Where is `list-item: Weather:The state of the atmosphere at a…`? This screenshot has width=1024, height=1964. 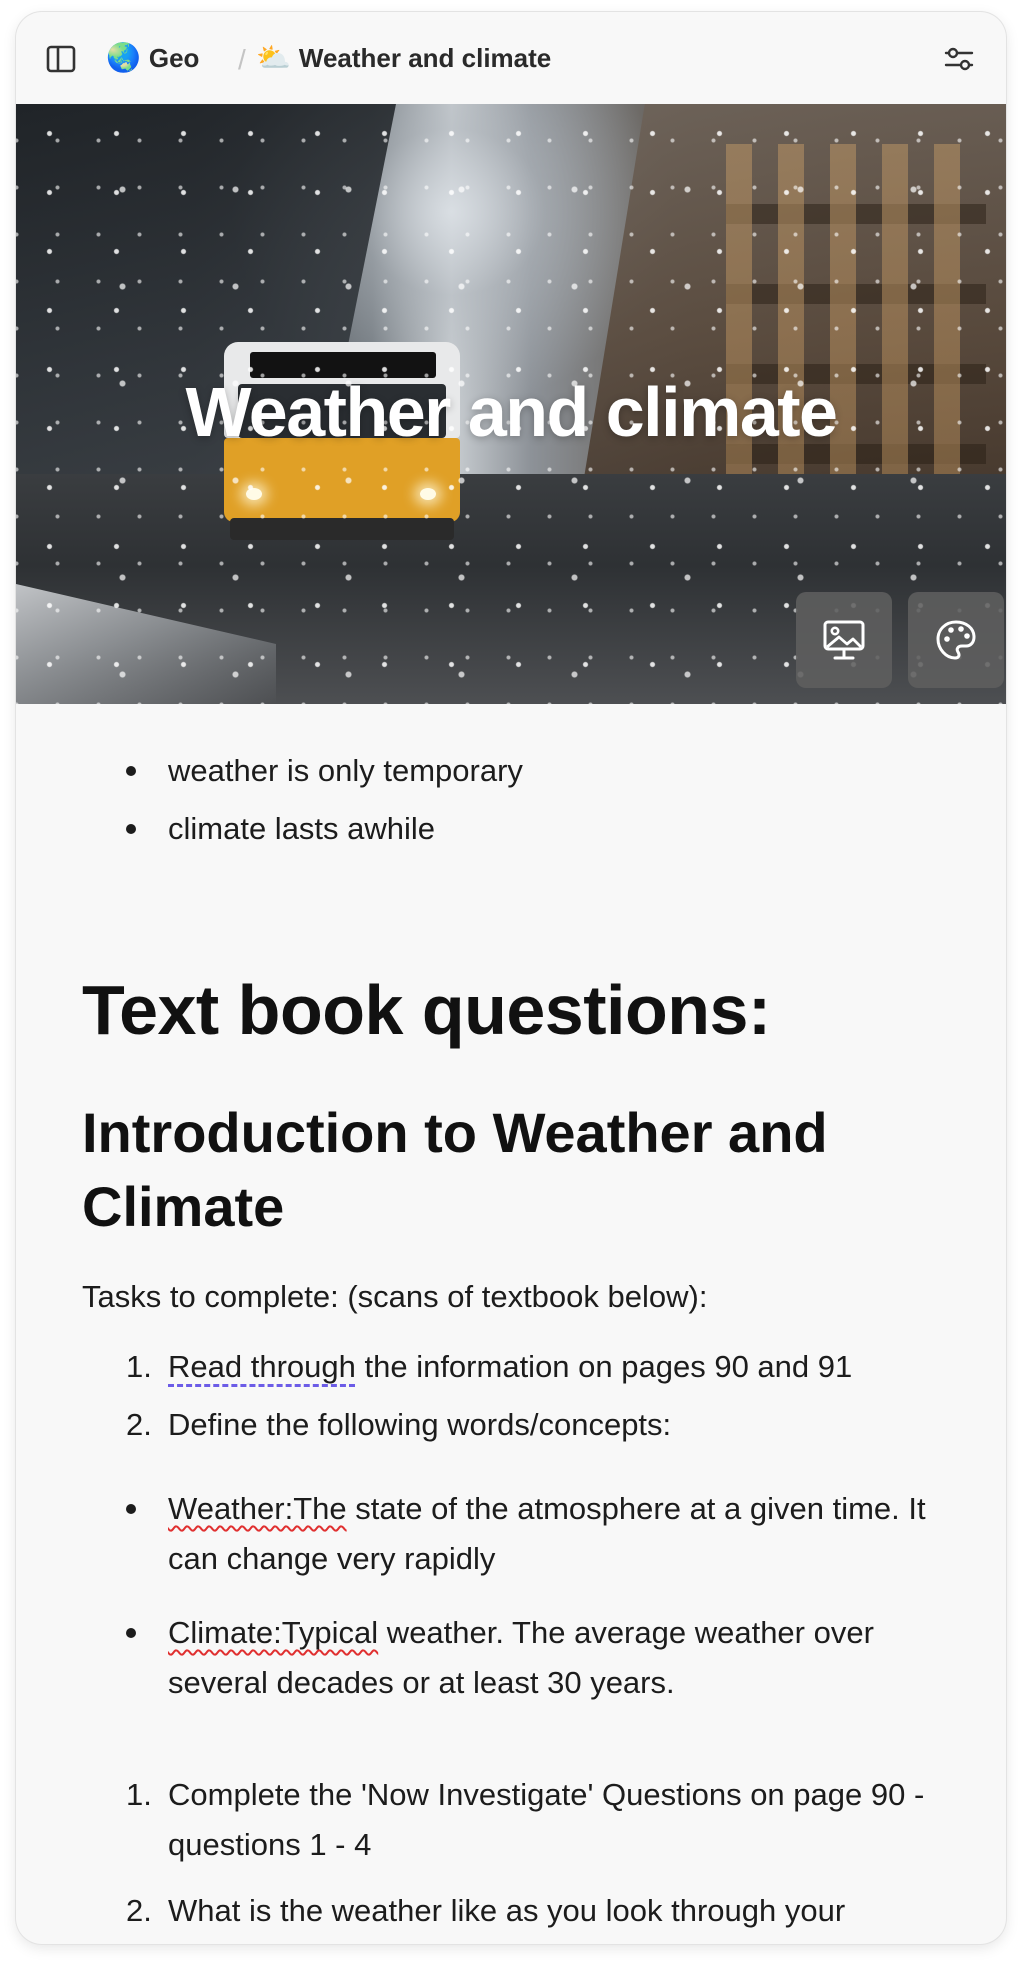 list-item: Weather:The state of the atmosphere at a… is located at coordinates (563, 1534).